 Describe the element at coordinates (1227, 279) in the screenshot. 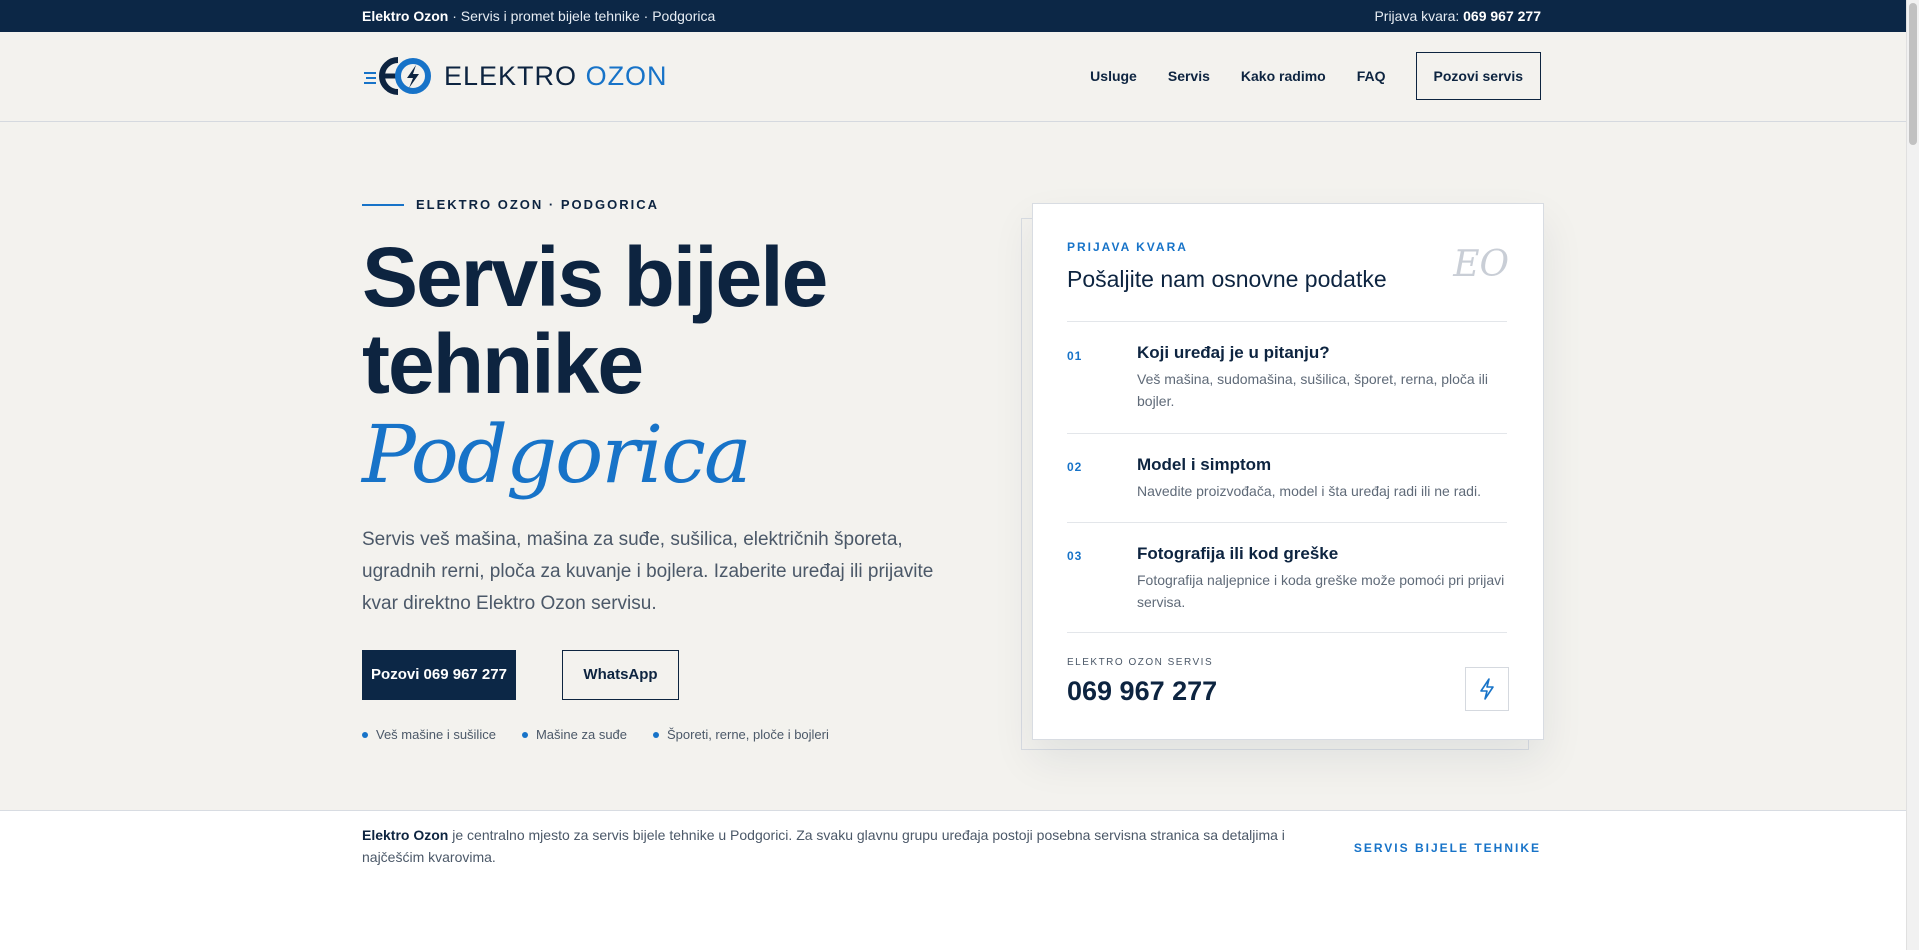

I see `card-title: Pošaljite nam osnovne podatke` at that location.